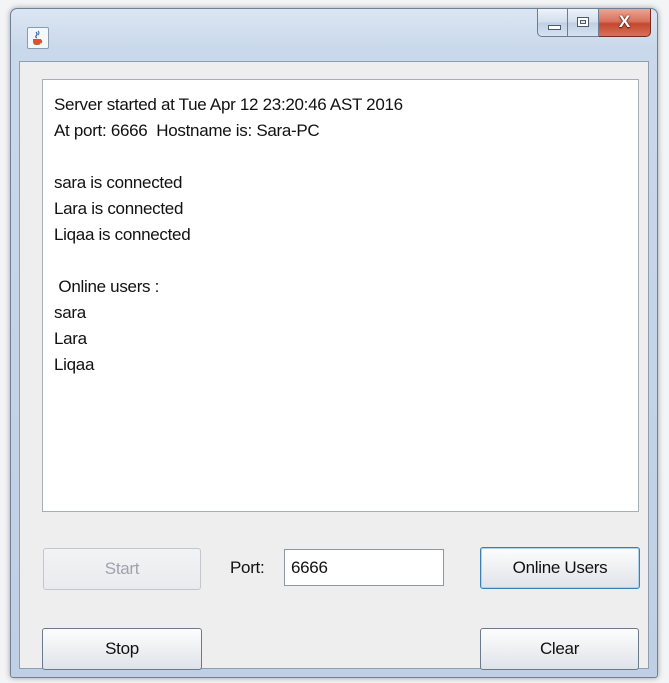 This screenshot has width=669, height=683. Describe the element at coordinates (364, 567) in the screenshot. I see `port-input` at that location.